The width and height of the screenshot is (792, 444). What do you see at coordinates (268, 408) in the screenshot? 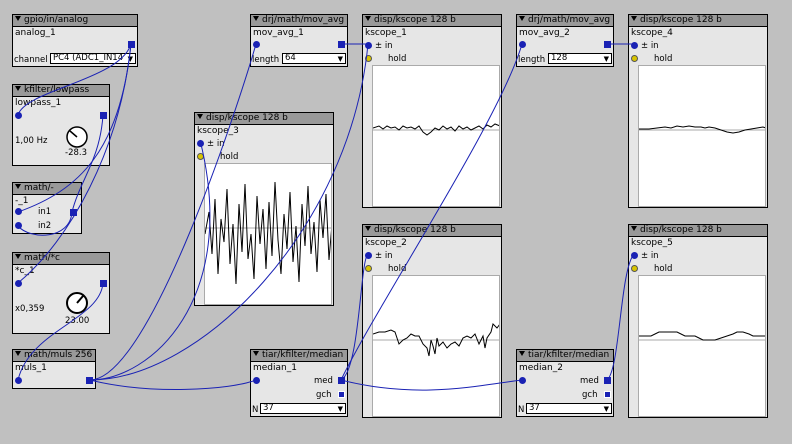
I see `n-select-value: 37` at bounding box center [268, 408].